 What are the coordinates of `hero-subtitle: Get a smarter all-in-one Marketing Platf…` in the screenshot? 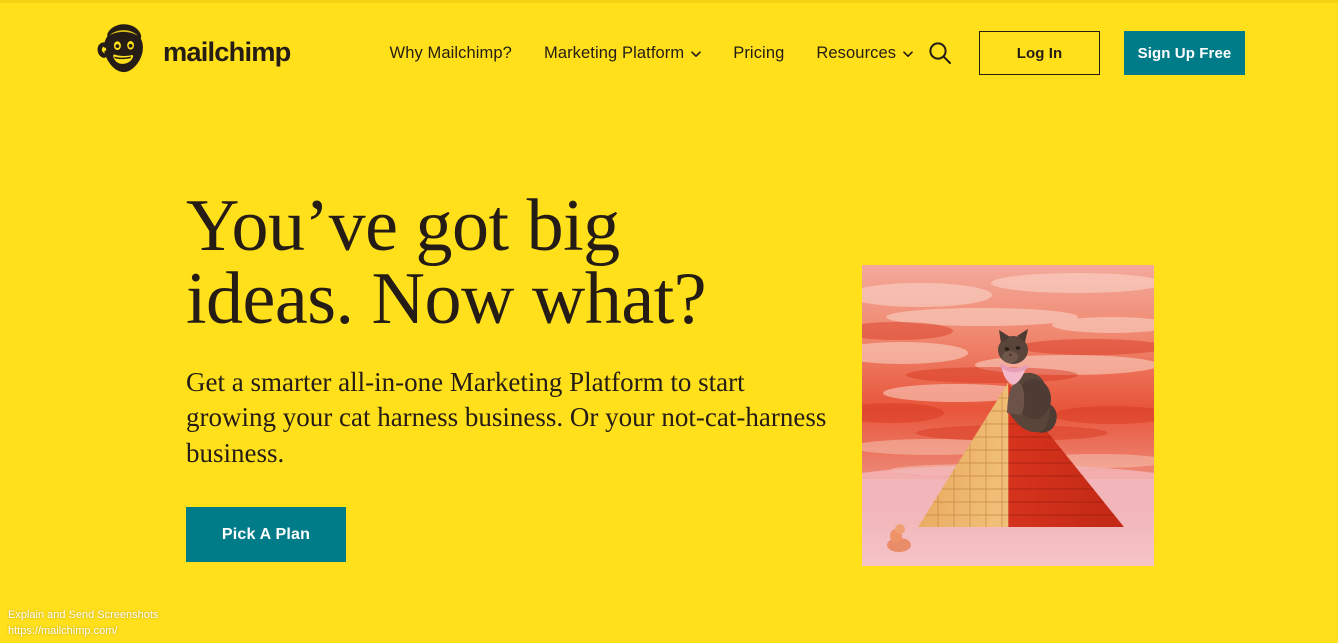 It's located at (506, 417).